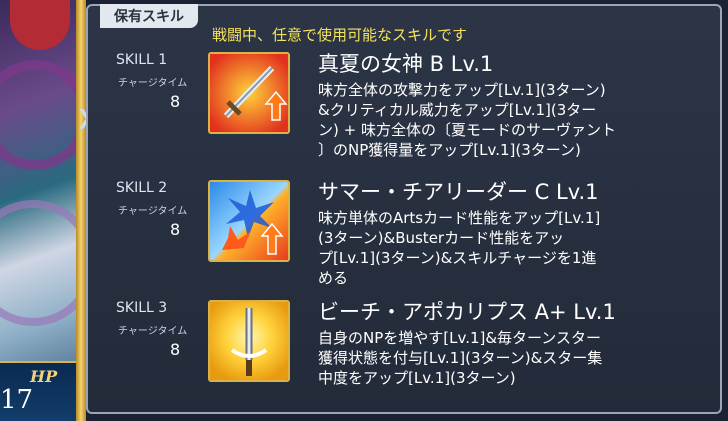 The width and height of the screenshot is (728, 421). Describe the element at coordinates (149, 16) in the screenshot. I see `panel-tab: 保有スキル` at that location.